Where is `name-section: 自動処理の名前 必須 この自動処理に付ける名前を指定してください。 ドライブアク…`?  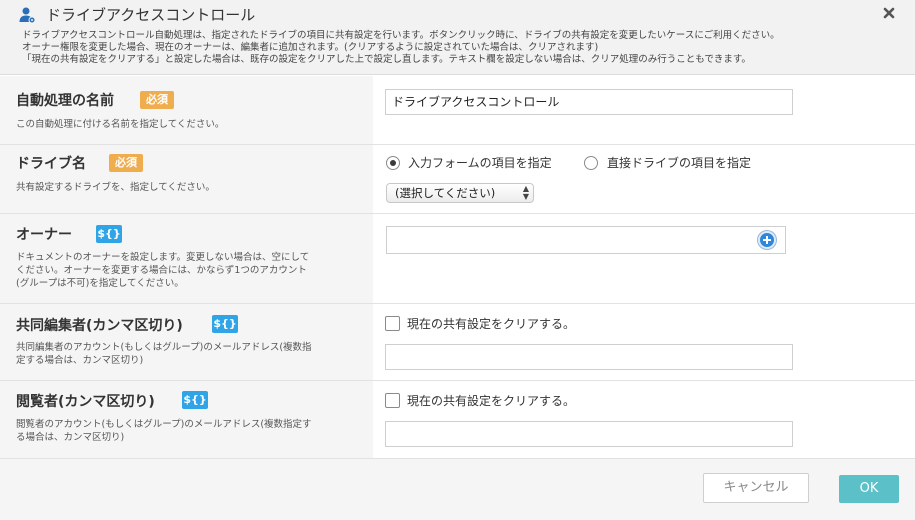 name-section: 自動処理の名前 必須 この自動処理に付ける名前を指定してください。 ドライブアク… is located at coordinates (457, 110).